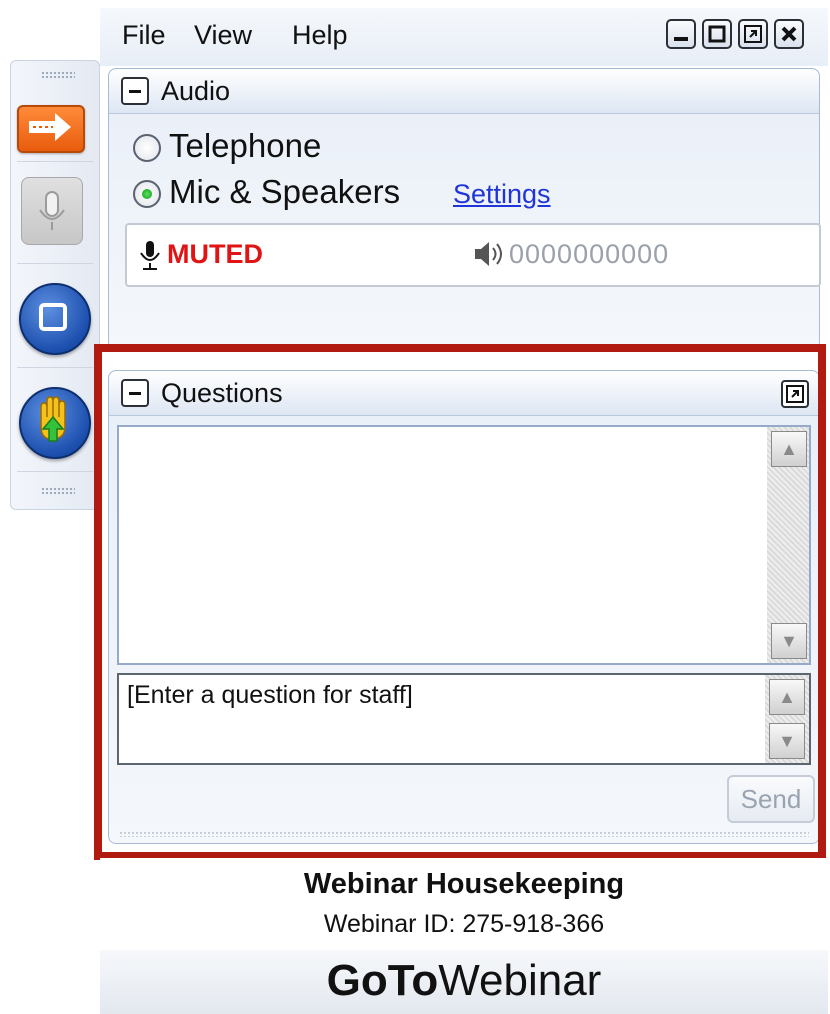 The width and height of the screenshot is (830, 1014). I want to click on maximize-icon, so click(717, 34).